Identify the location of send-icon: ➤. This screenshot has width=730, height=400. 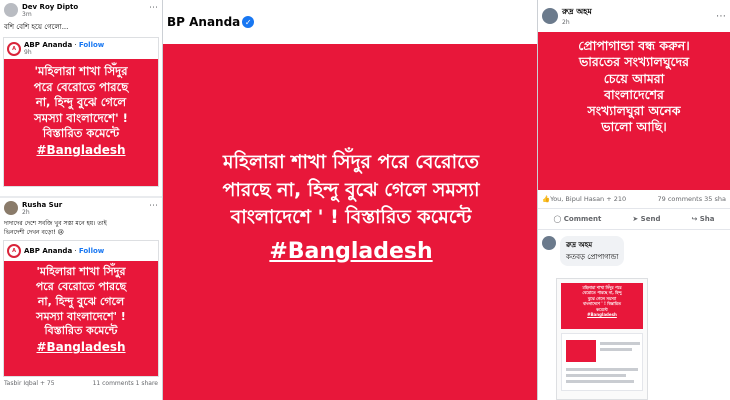
(635, 219).